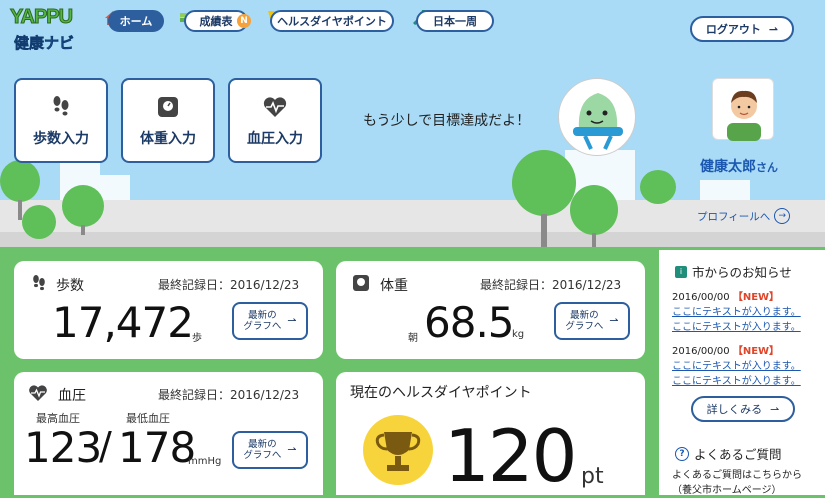  I want to click on user-name: 健康太郎さん, so click(739, 166).